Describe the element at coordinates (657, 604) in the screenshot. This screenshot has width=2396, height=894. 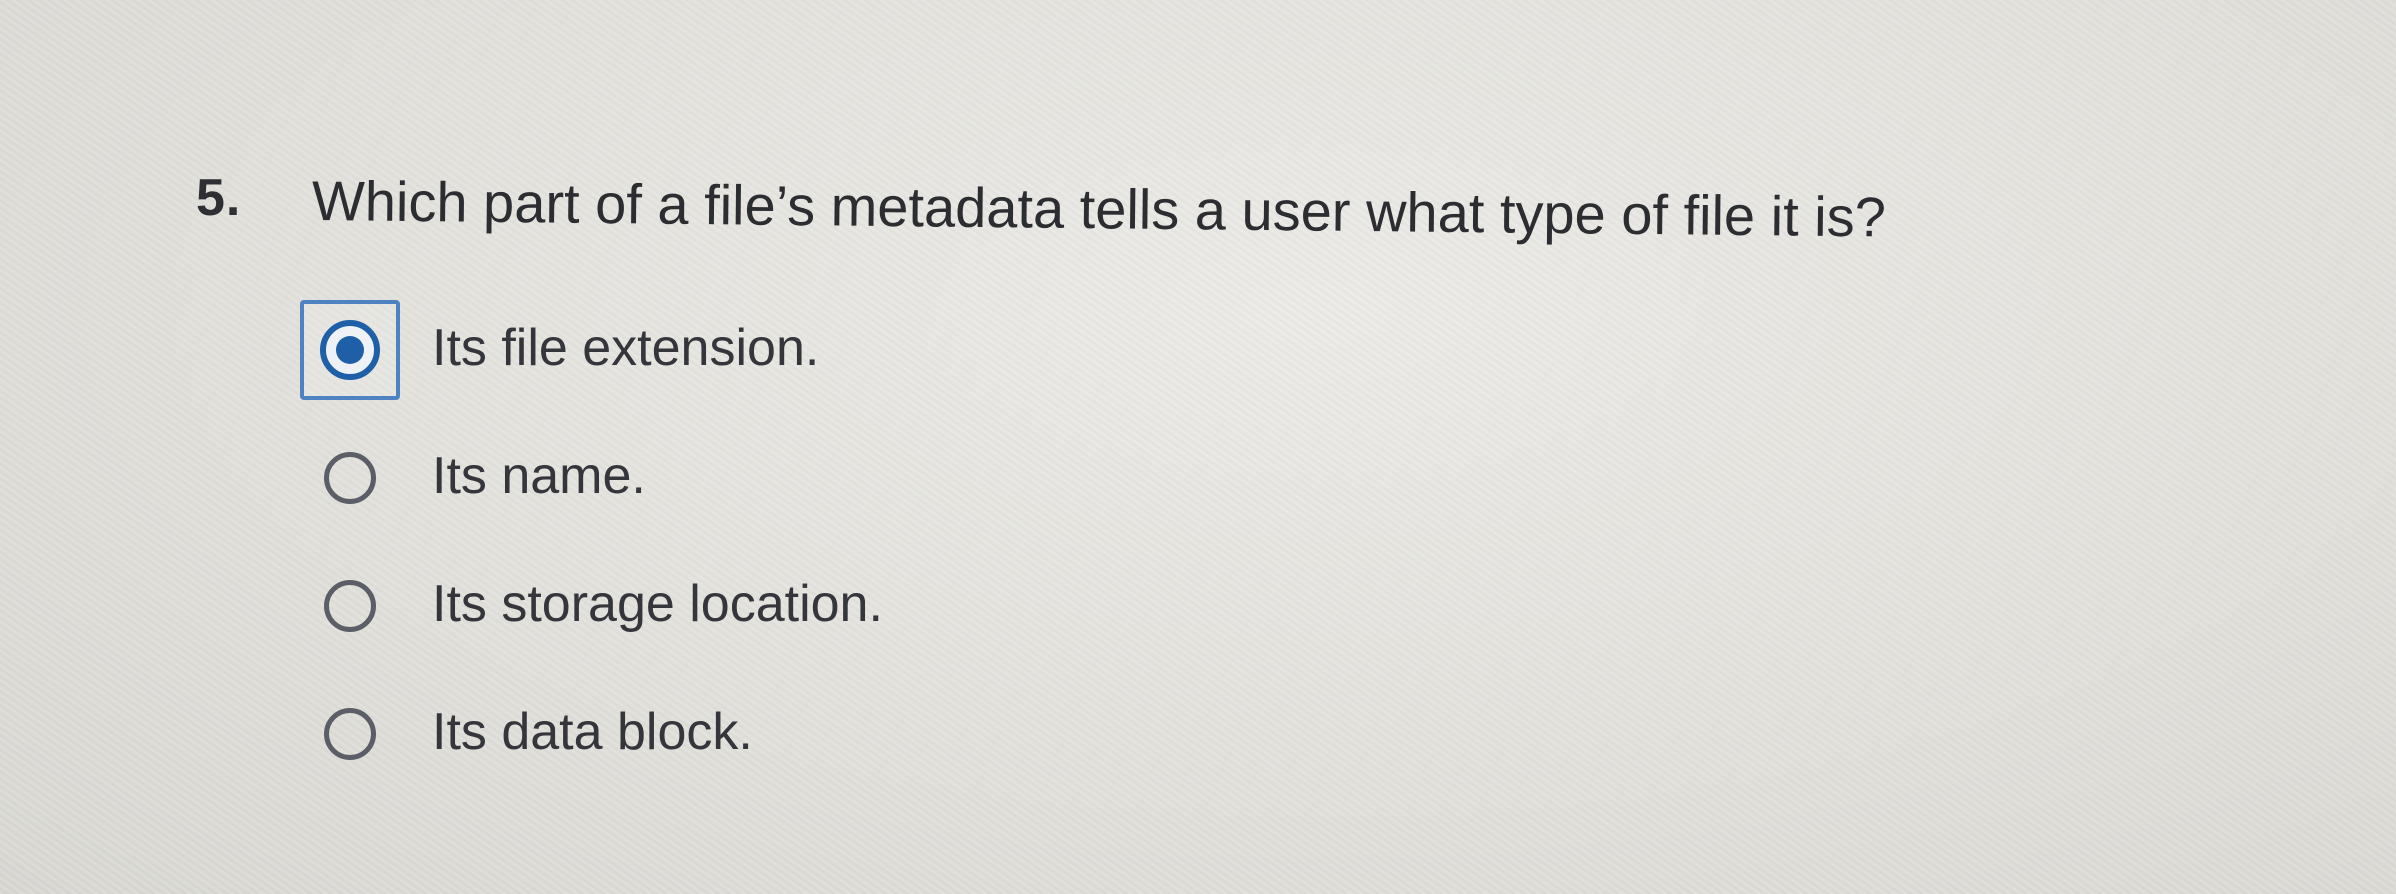
I see `option-label: Its storage location.` at that location.